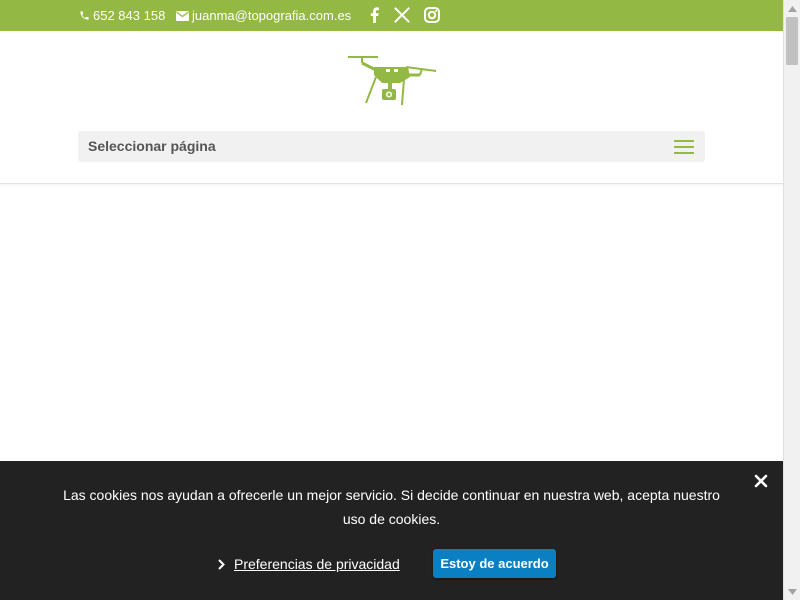  Describe the element at coordinates (182, 15) in the screenshot. I see `envelope-icon` at that location.